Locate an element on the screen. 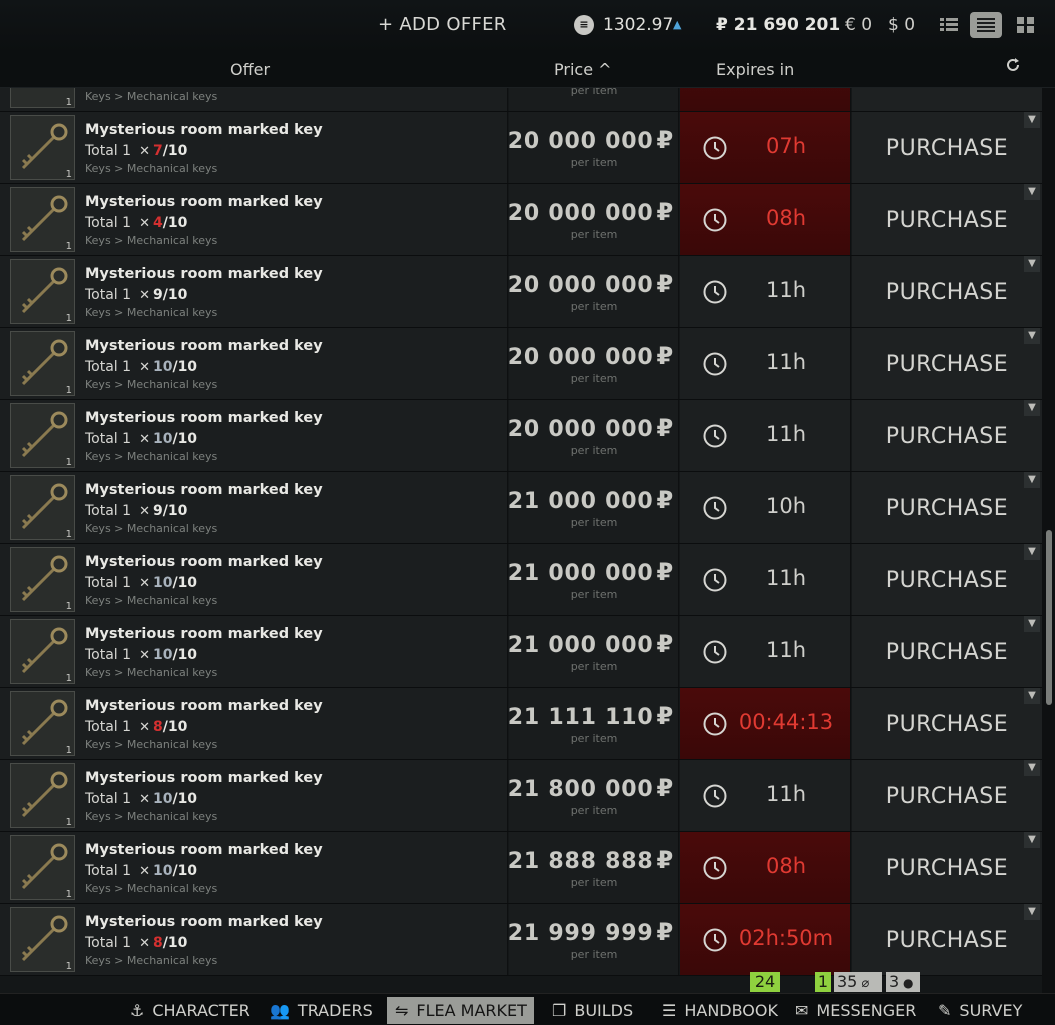  price-cell: 21 111 110 ₽ per item is located at coordinates (593, 723).